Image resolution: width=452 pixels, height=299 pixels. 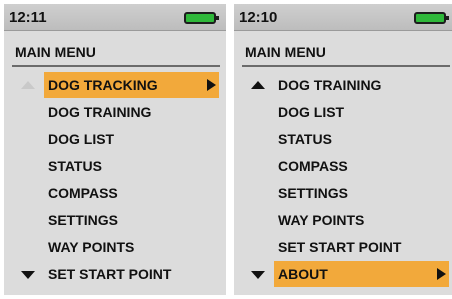 What do you see at coordinates (343, 274) in the screenshot?
I see `menu-item-about: ABOUT` at bounding box center [343, 274].